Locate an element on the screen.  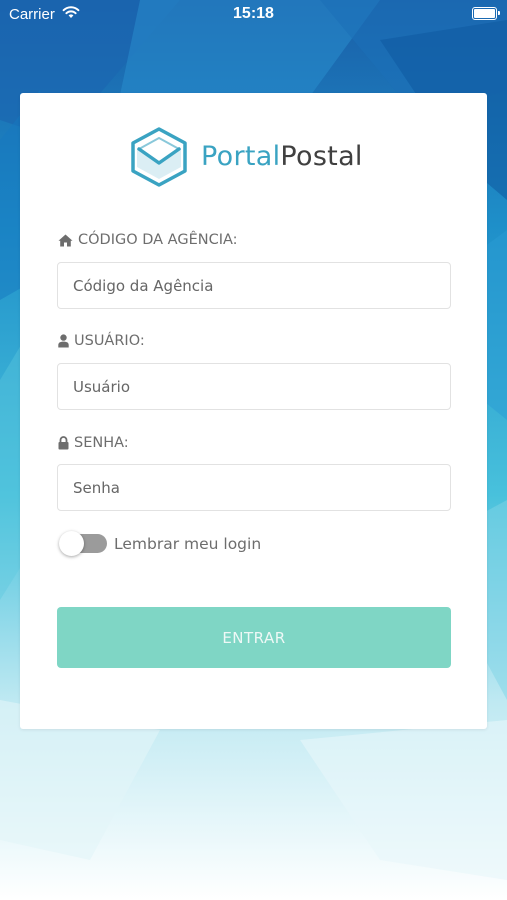
toggle-knob is located at coordinates (71, 543).